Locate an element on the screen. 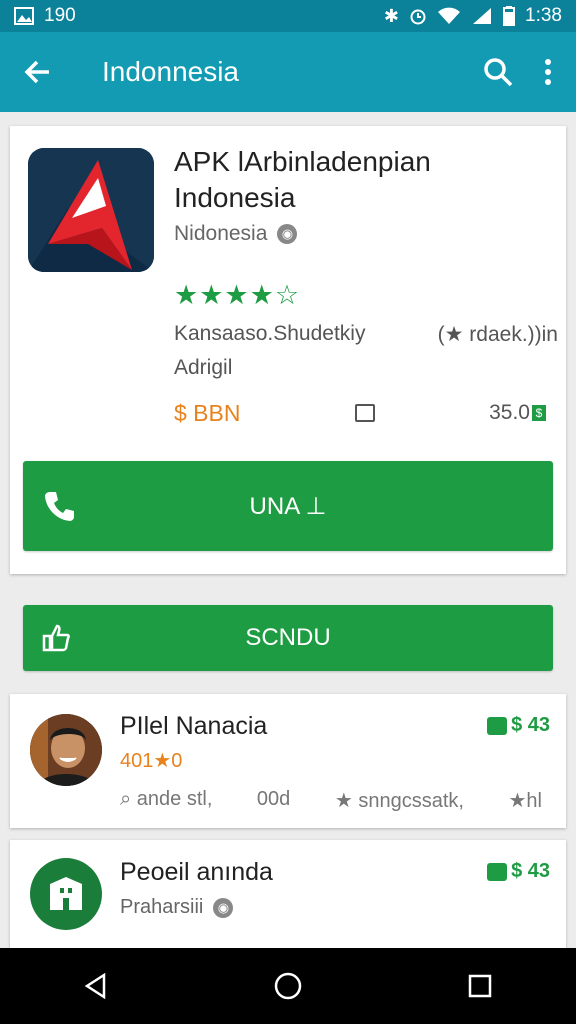 This screenshot has height=1024, width=576. back-triangle-icon is located at coordinates (95, 986).